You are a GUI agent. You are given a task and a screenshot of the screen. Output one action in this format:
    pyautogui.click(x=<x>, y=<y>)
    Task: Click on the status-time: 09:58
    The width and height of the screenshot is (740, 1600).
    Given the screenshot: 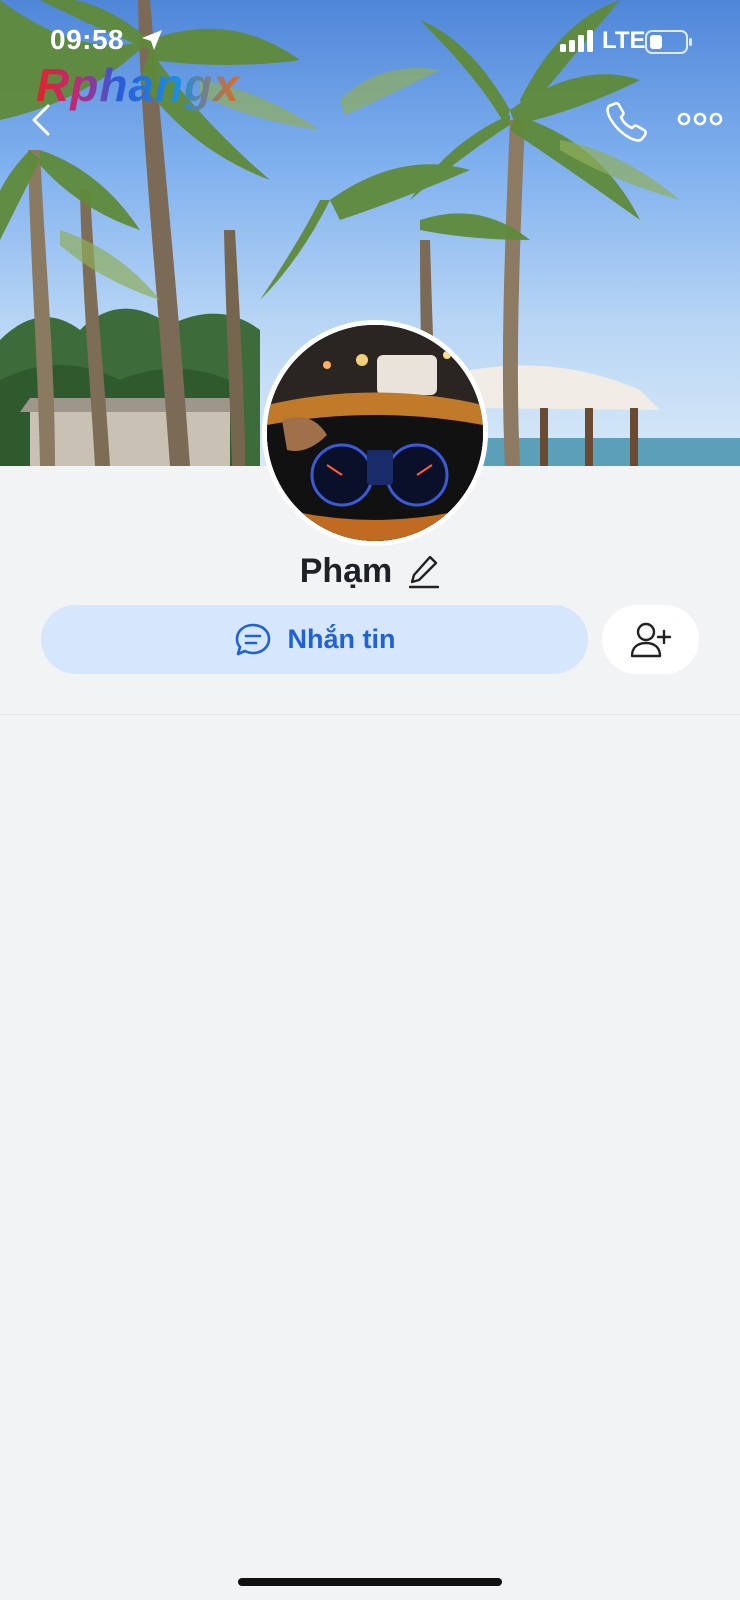 What is the action you would take?
    pyautogui.click(x=87, y=39)
    